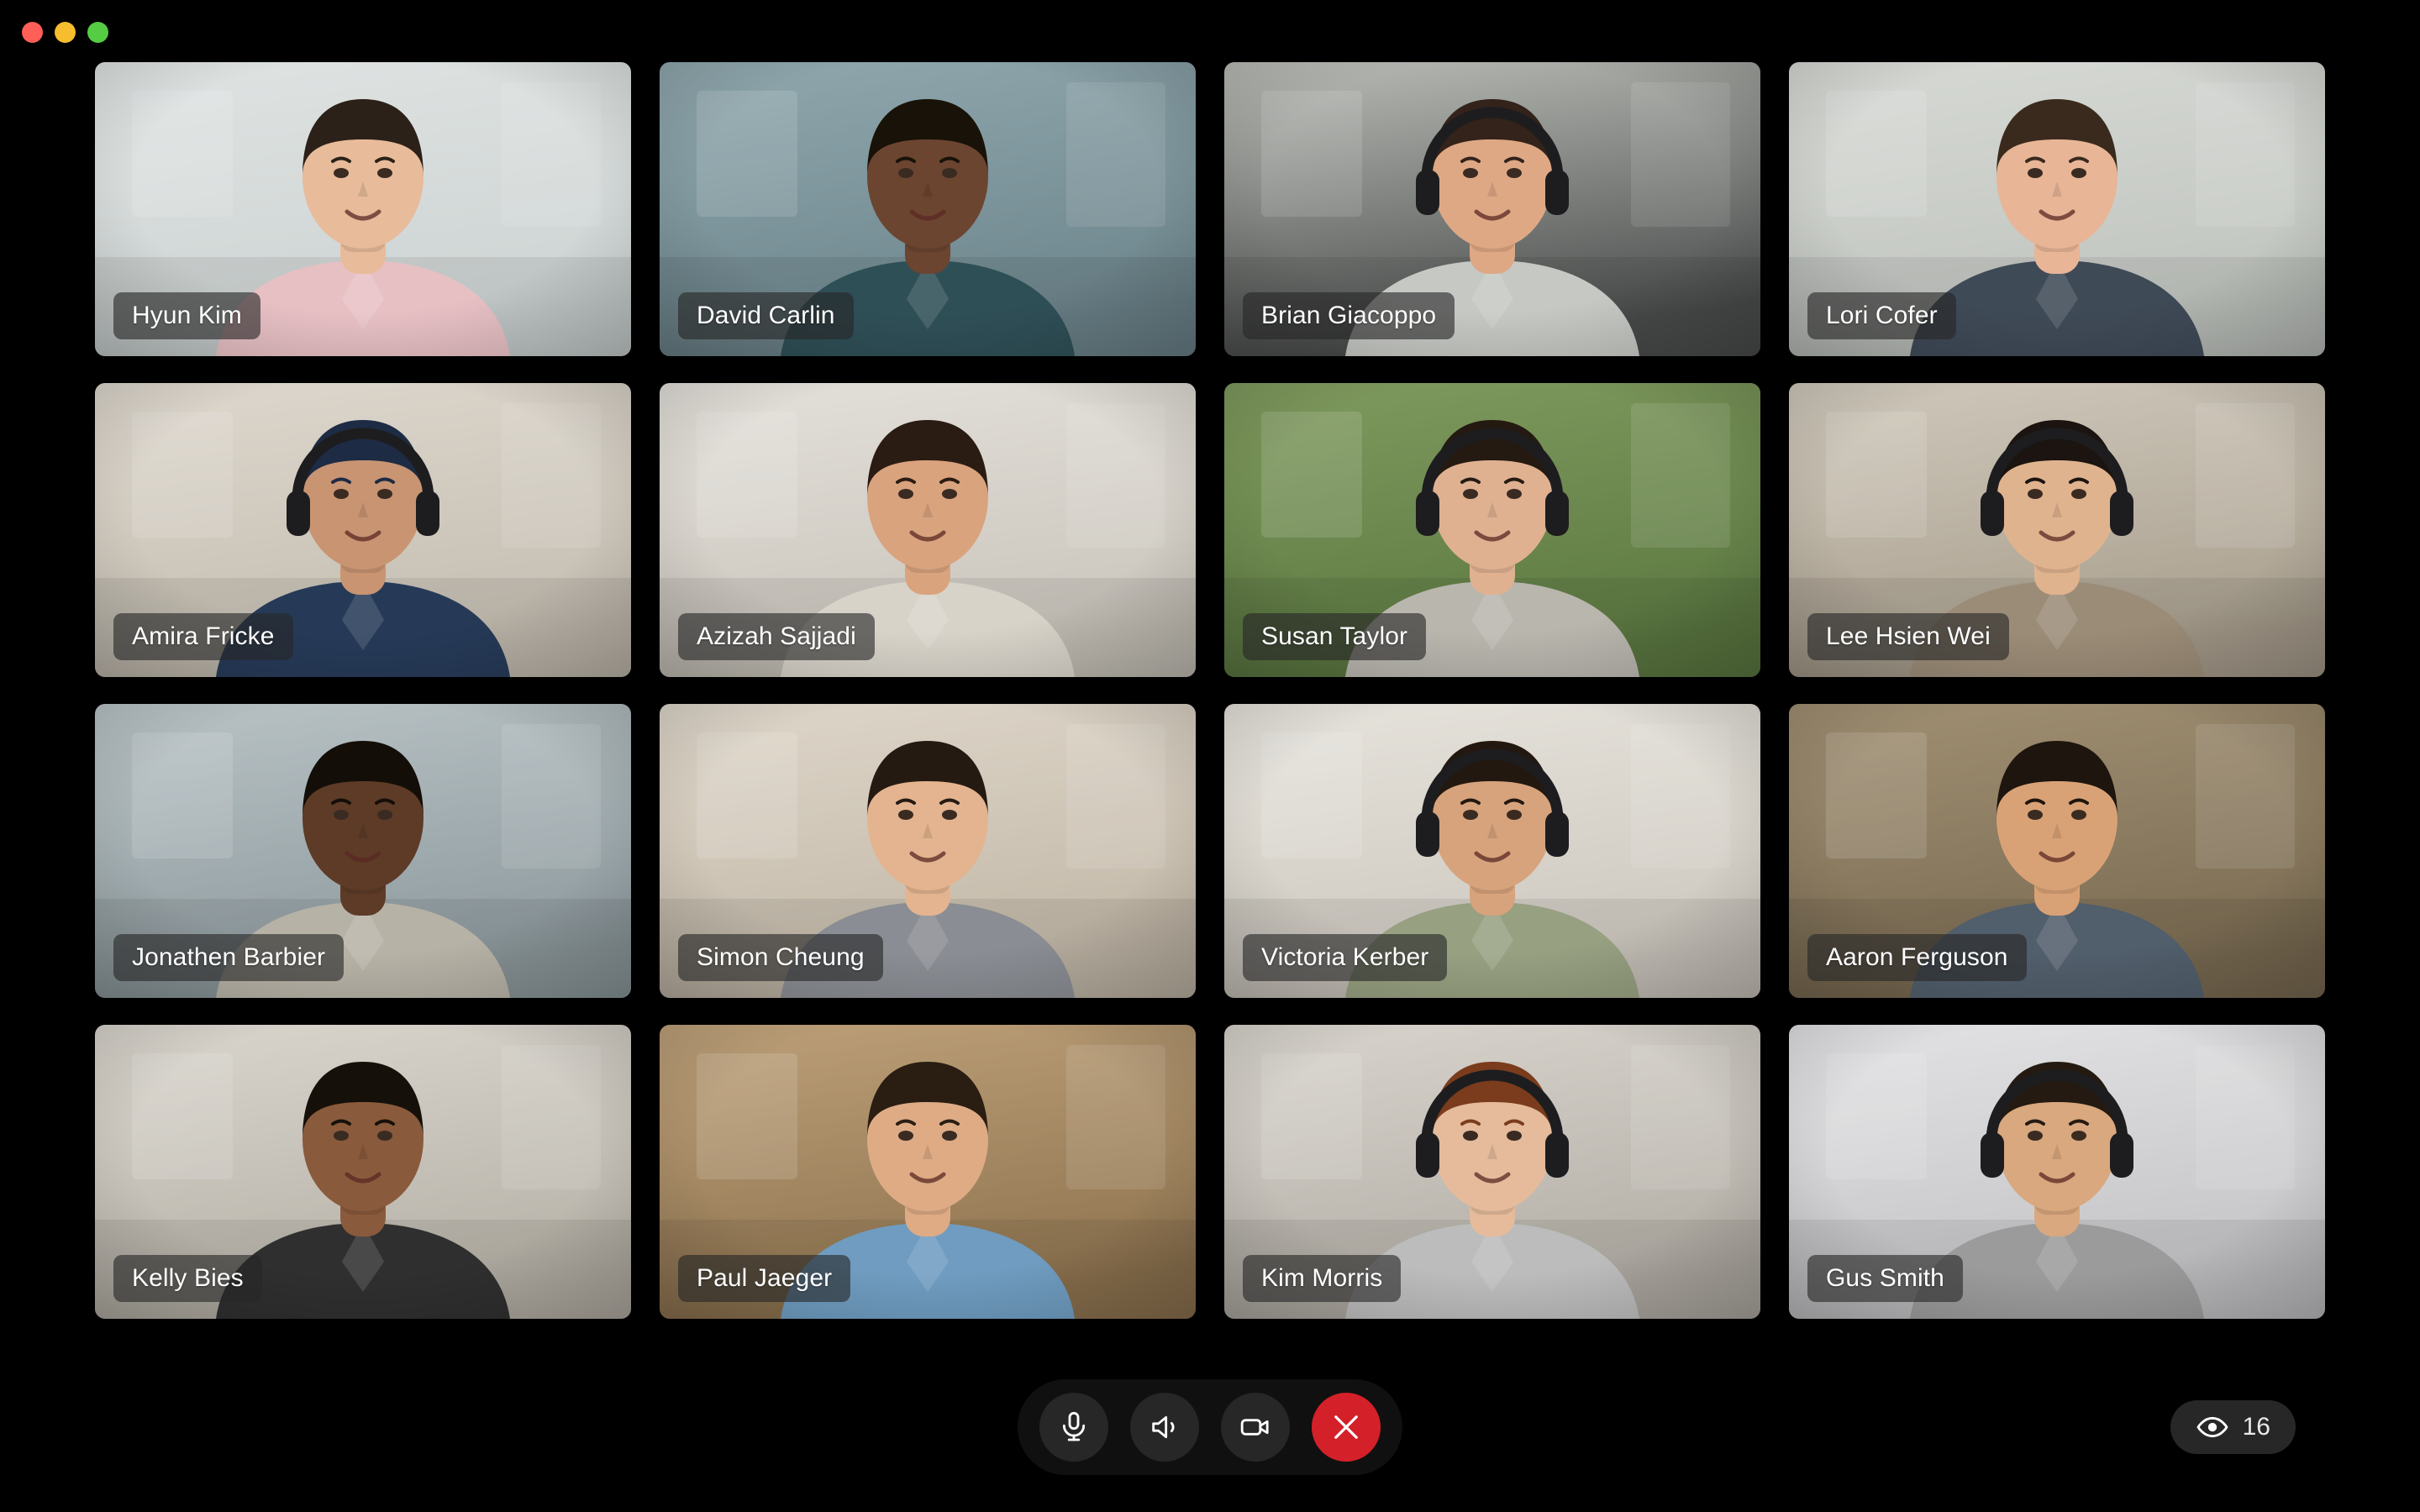 Image resolution: width=2420 pixels, height=1512 pixels. What do you see at coordinates (1492, 851) in the screenshot?
I see `participant-tile: Victoria Kerber` at bounding box center [1492, 851].